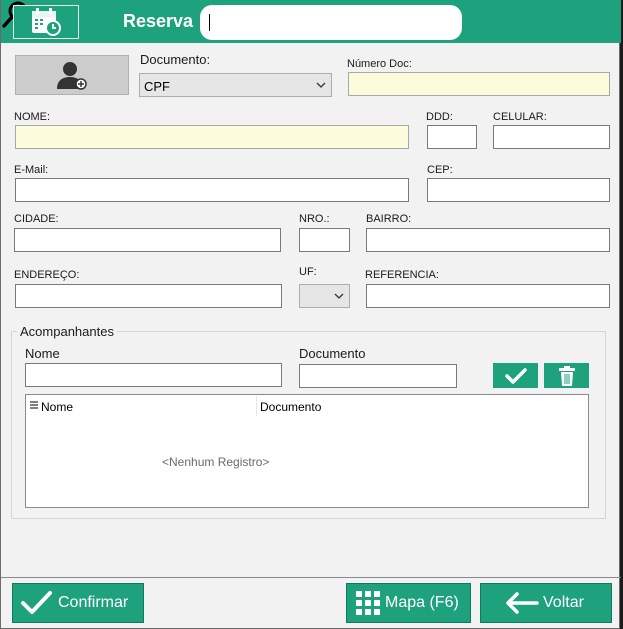 The image size is (623, 629). I want to click on confirm-button: Confirmar, so click(78, 603).